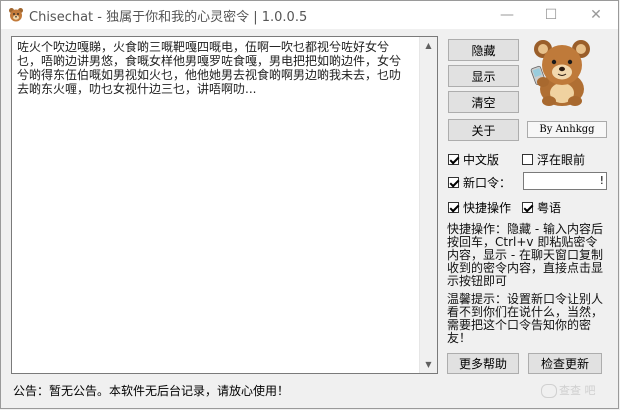 The width and height of the screenshot is (620, 410). I want to click on author-label: By Anhkgg, so click(567, 129).